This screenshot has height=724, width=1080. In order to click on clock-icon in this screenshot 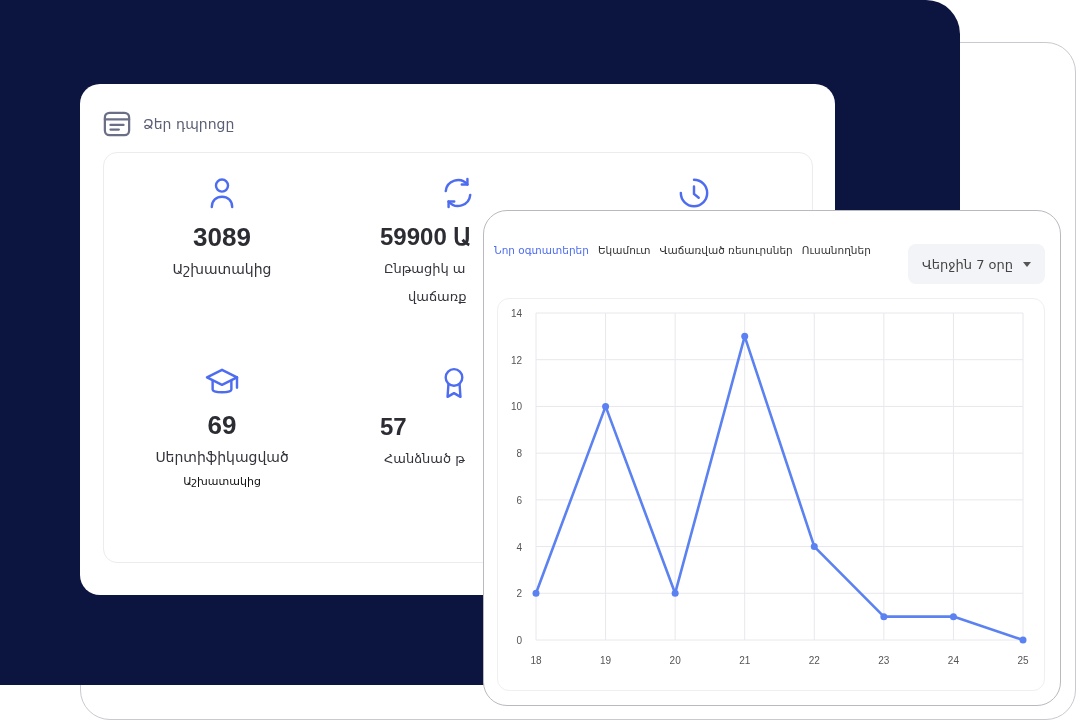, I will do `click(694, 193)`.